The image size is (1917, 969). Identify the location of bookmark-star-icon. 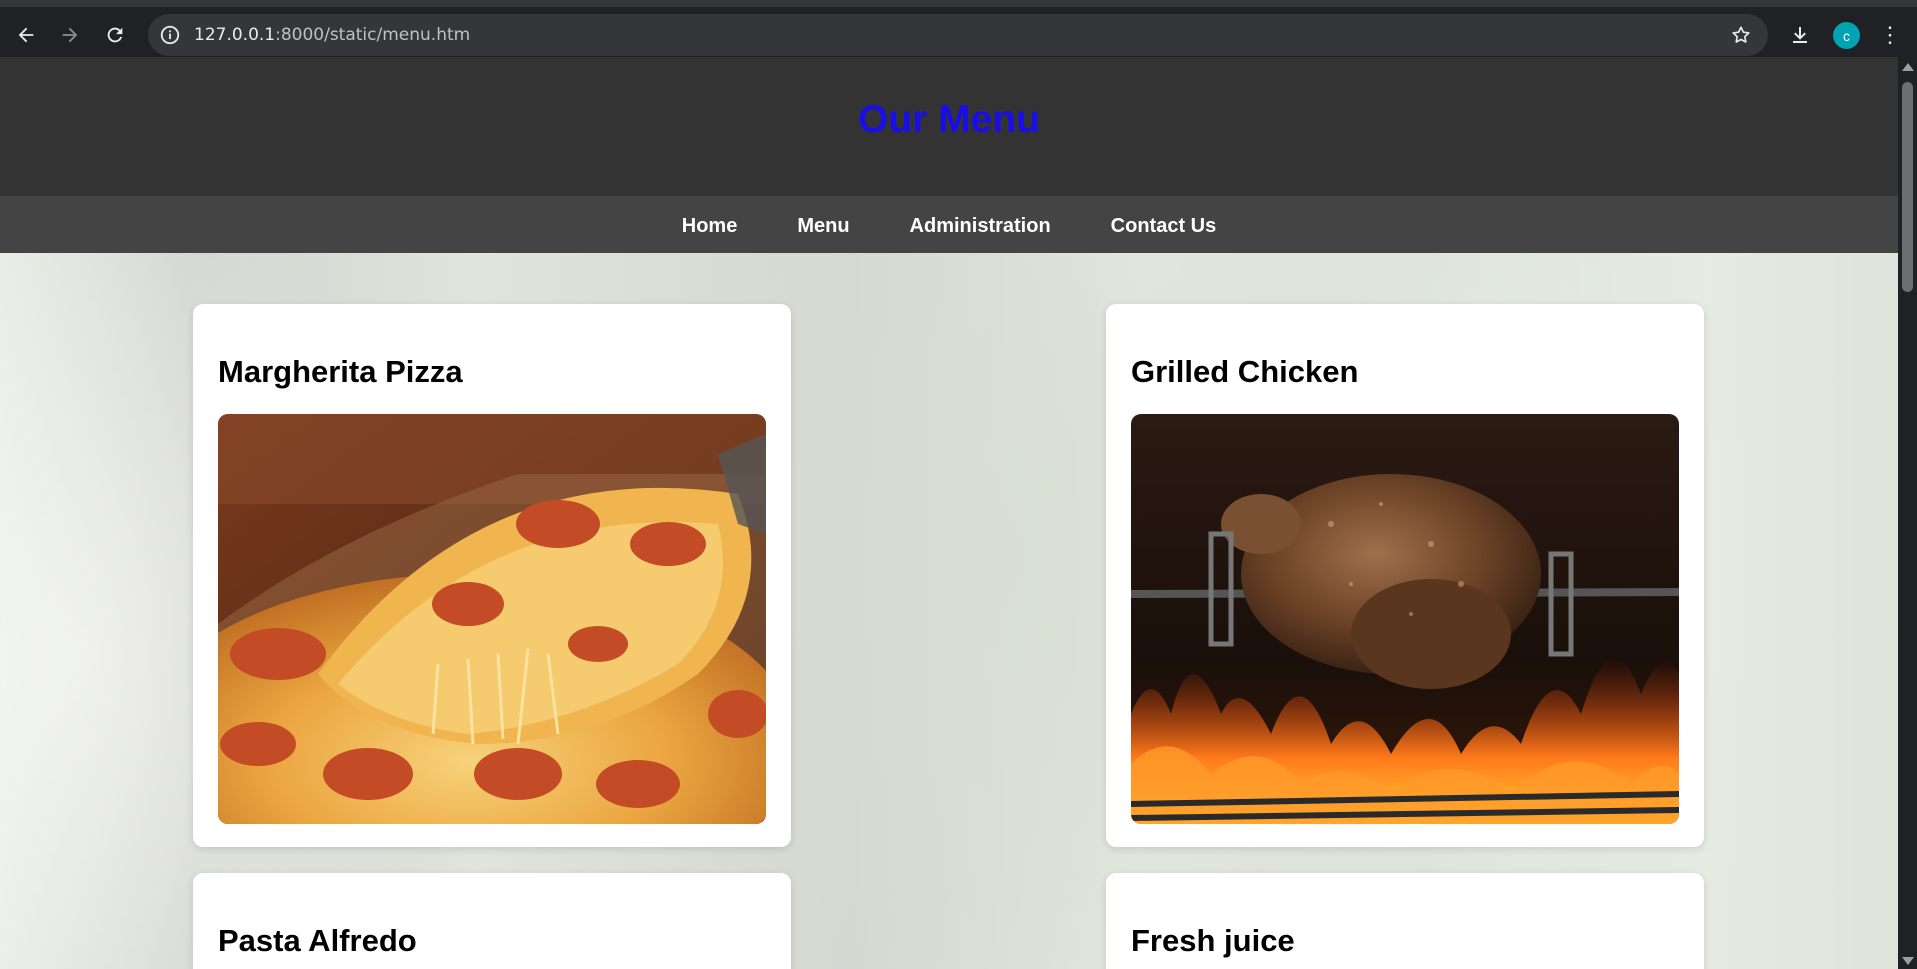
(1741, 35).